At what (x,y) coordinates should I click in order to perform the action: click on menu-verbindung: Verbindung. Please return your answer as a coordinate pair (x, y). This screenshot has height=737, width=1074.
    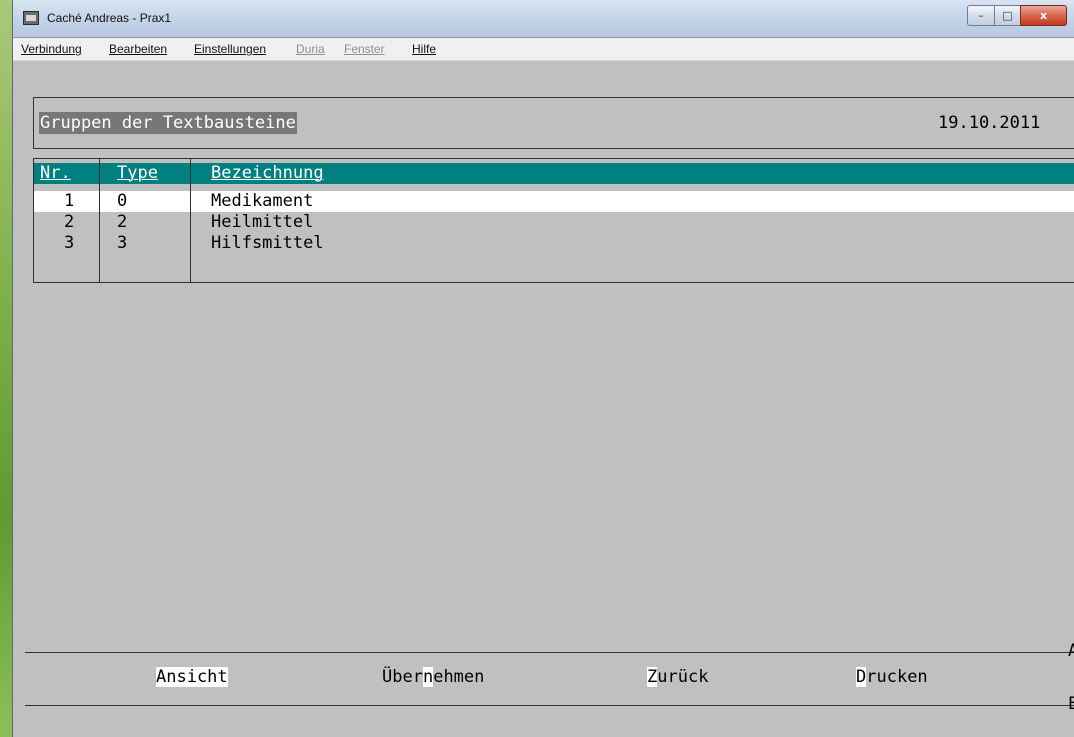
    Looking at the image, I should click on (51, 49).